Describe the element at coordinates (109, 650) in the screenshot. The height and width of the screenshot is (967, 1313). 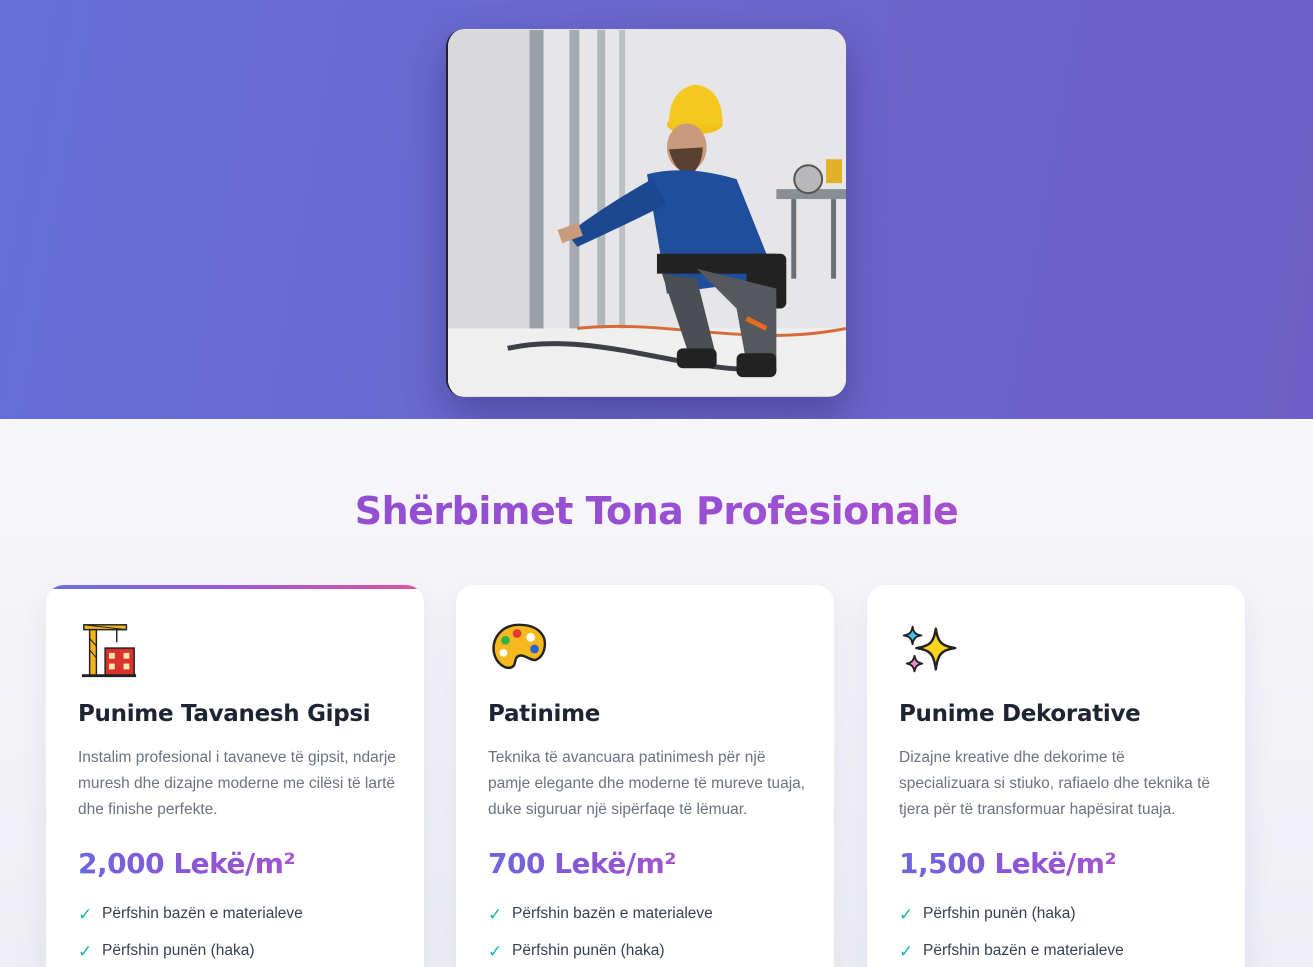
I see `construction-crane-icon` at that location.